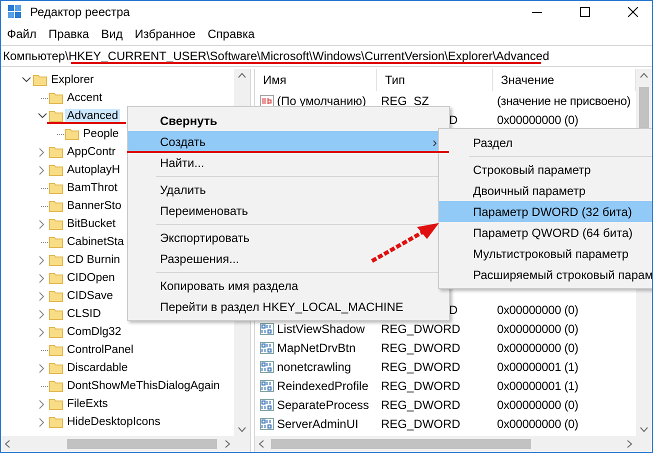 The image size is (653, 453). What do you see at coordinates (80, 12) in the screenshot?
I see `window-title: Редактор реестра` at bounding box center [80, 12].